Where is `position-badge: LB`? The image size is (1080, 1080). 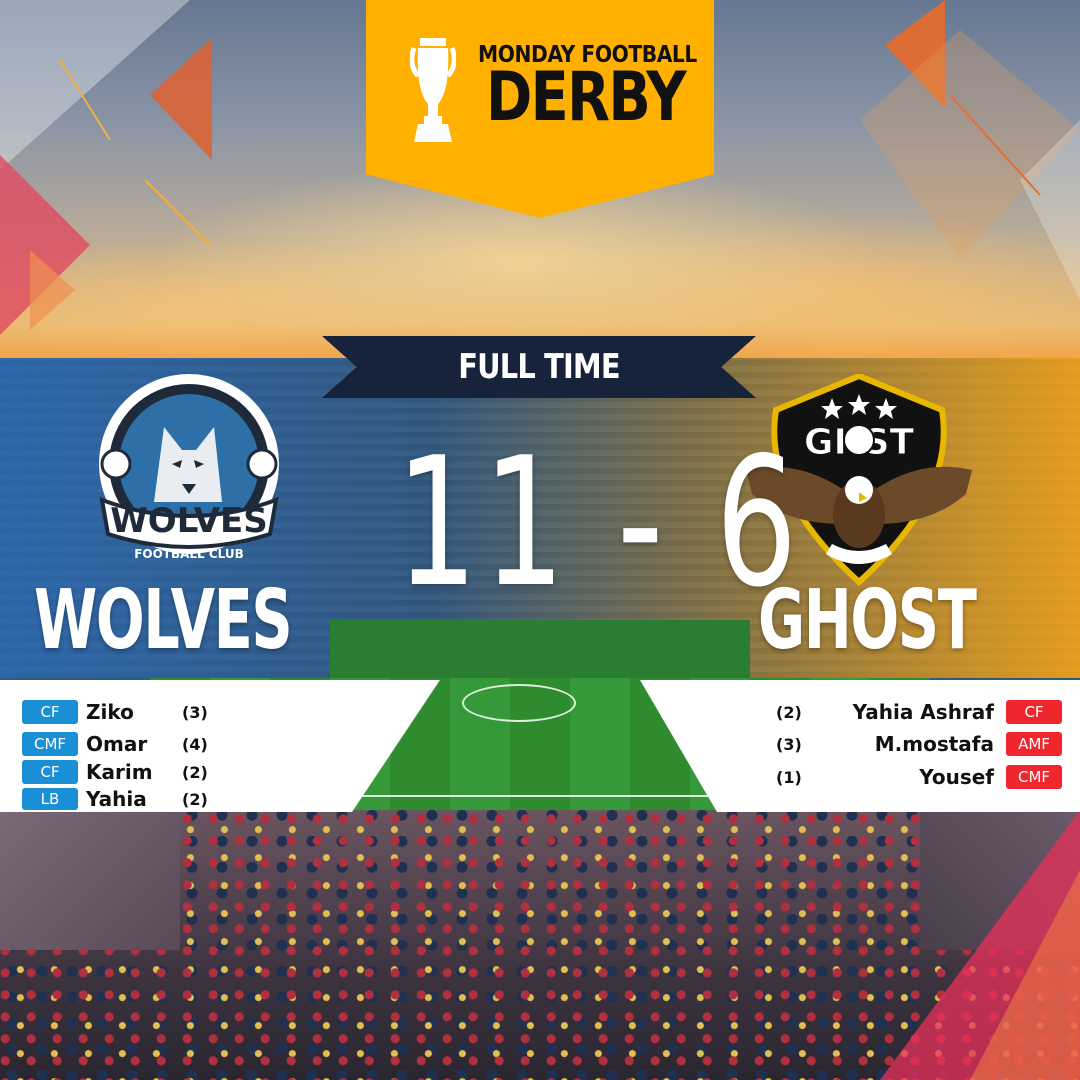
position-badge: LB is located at coordinates (50, 799).